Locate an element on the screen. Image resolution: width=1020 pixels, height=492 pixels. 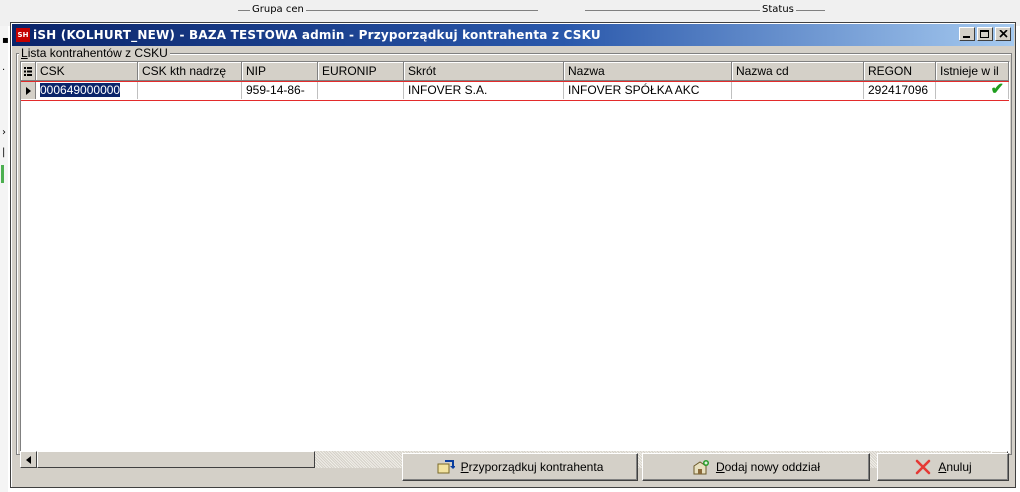
close-icon is located at coordinates (1003, 34).